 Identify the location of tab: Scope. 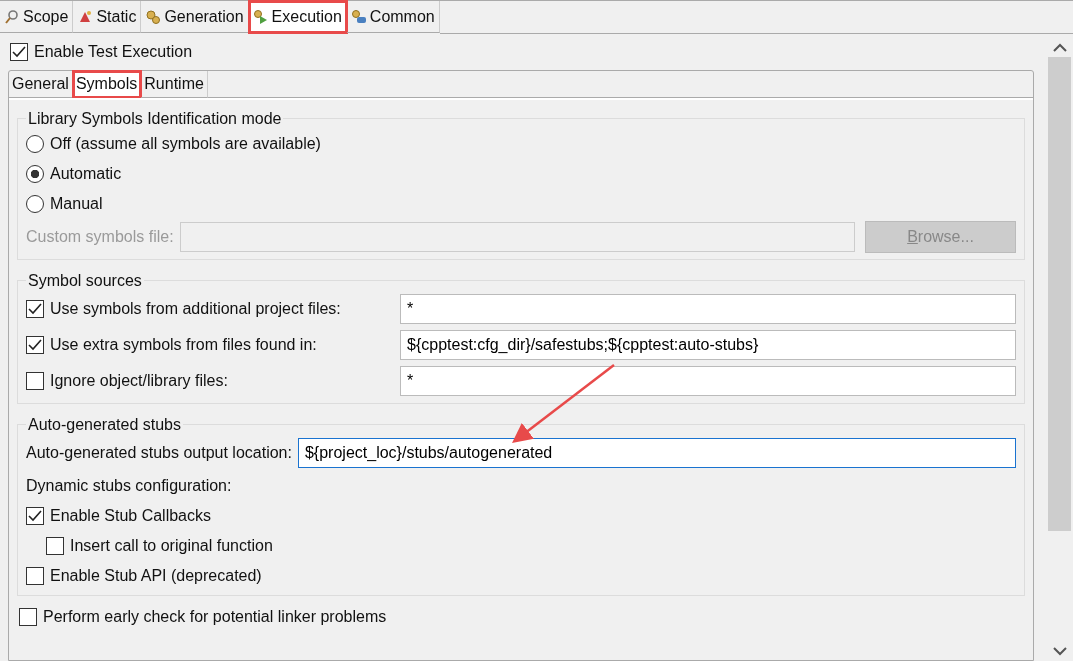
(37, 17).